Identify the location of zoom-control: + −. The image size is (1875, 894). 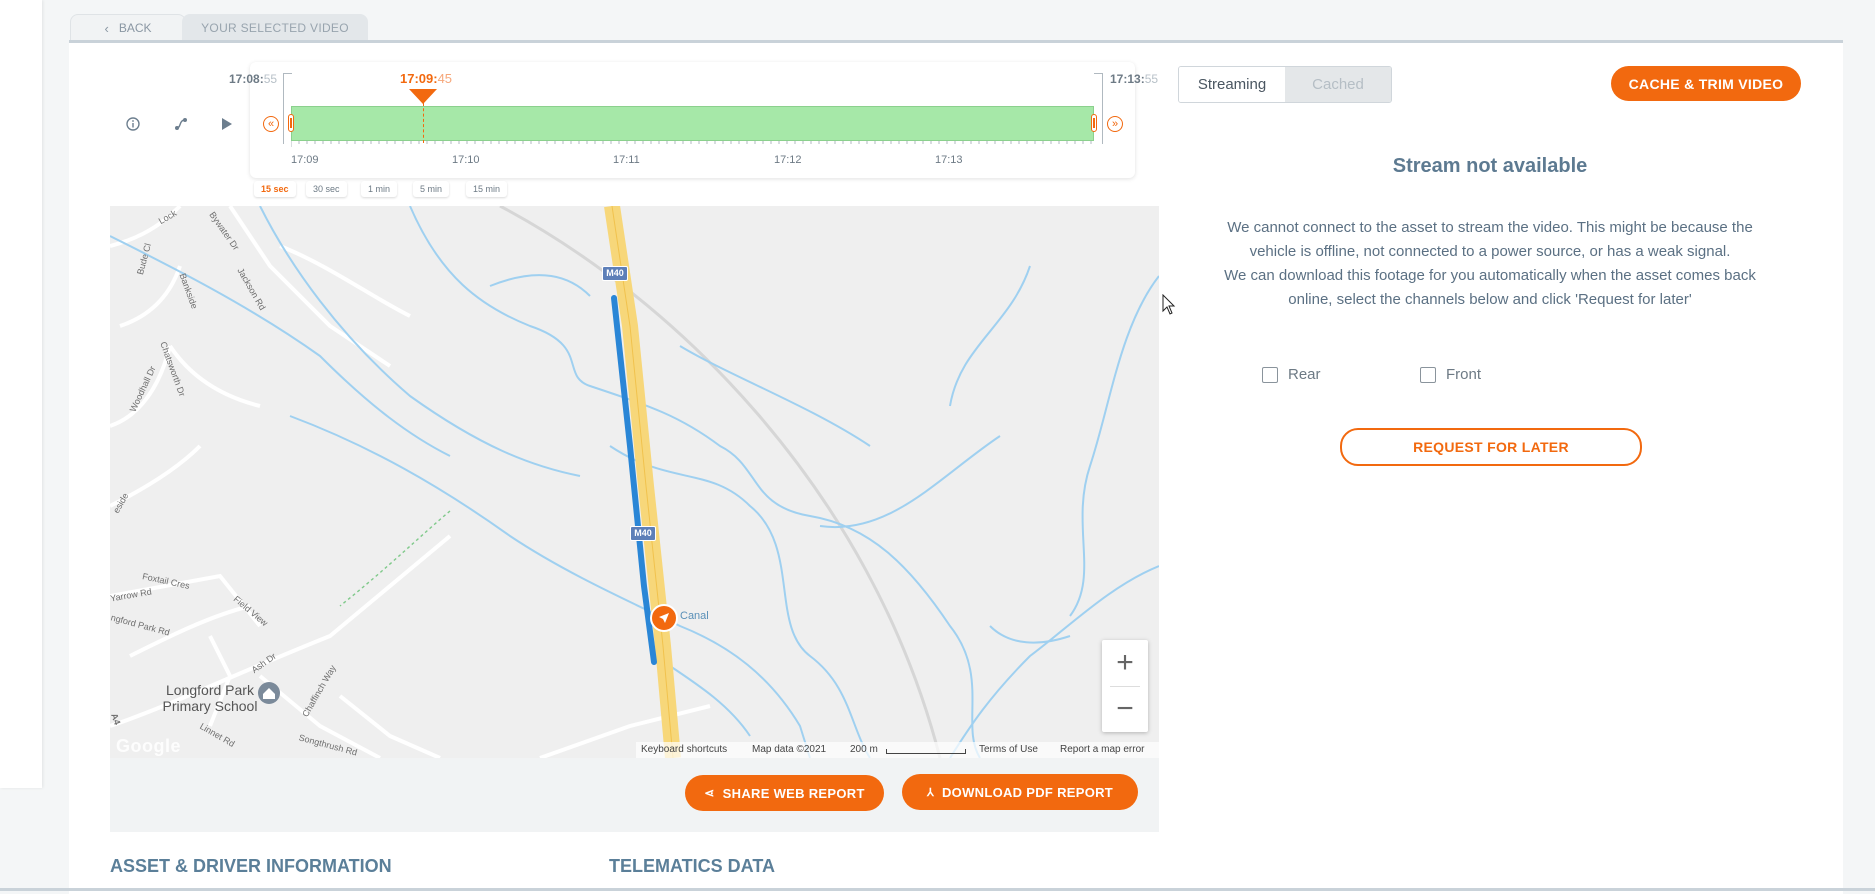
(1125, 686).